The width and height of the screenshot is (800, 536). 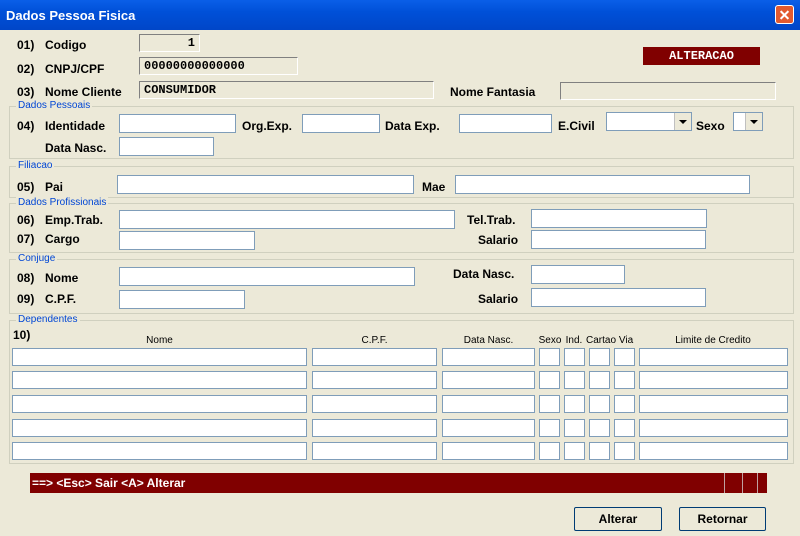 What do you see at coordinates (434, 187) in the screenshot?
I see `mae-label: Mae` at bounding box center [434, 187].